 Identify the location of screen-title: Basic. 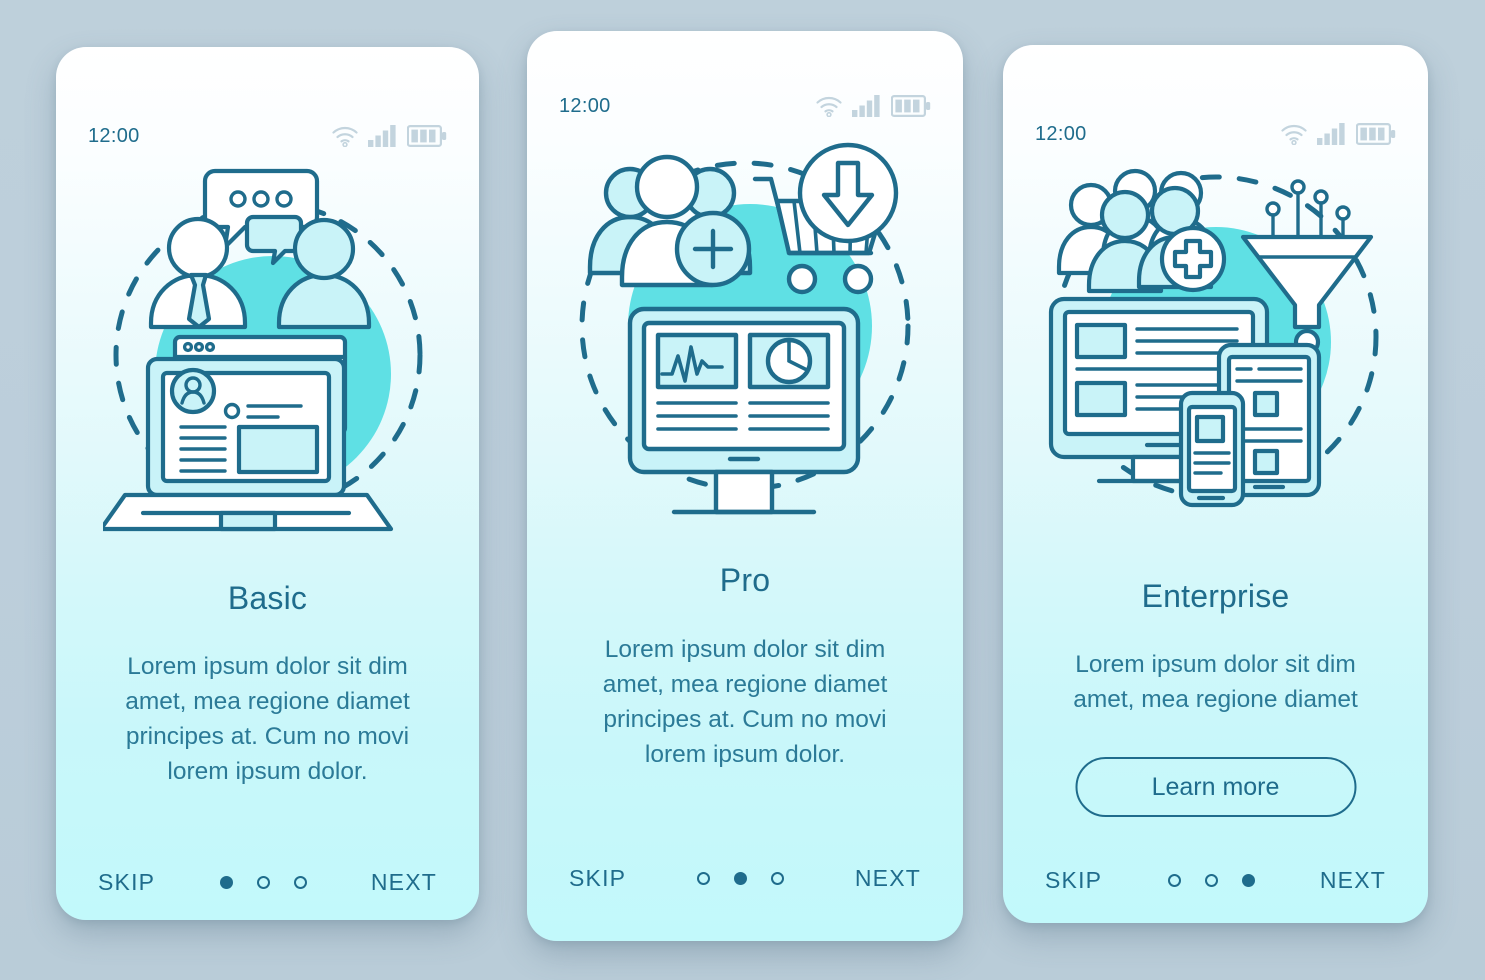
(267, 598).